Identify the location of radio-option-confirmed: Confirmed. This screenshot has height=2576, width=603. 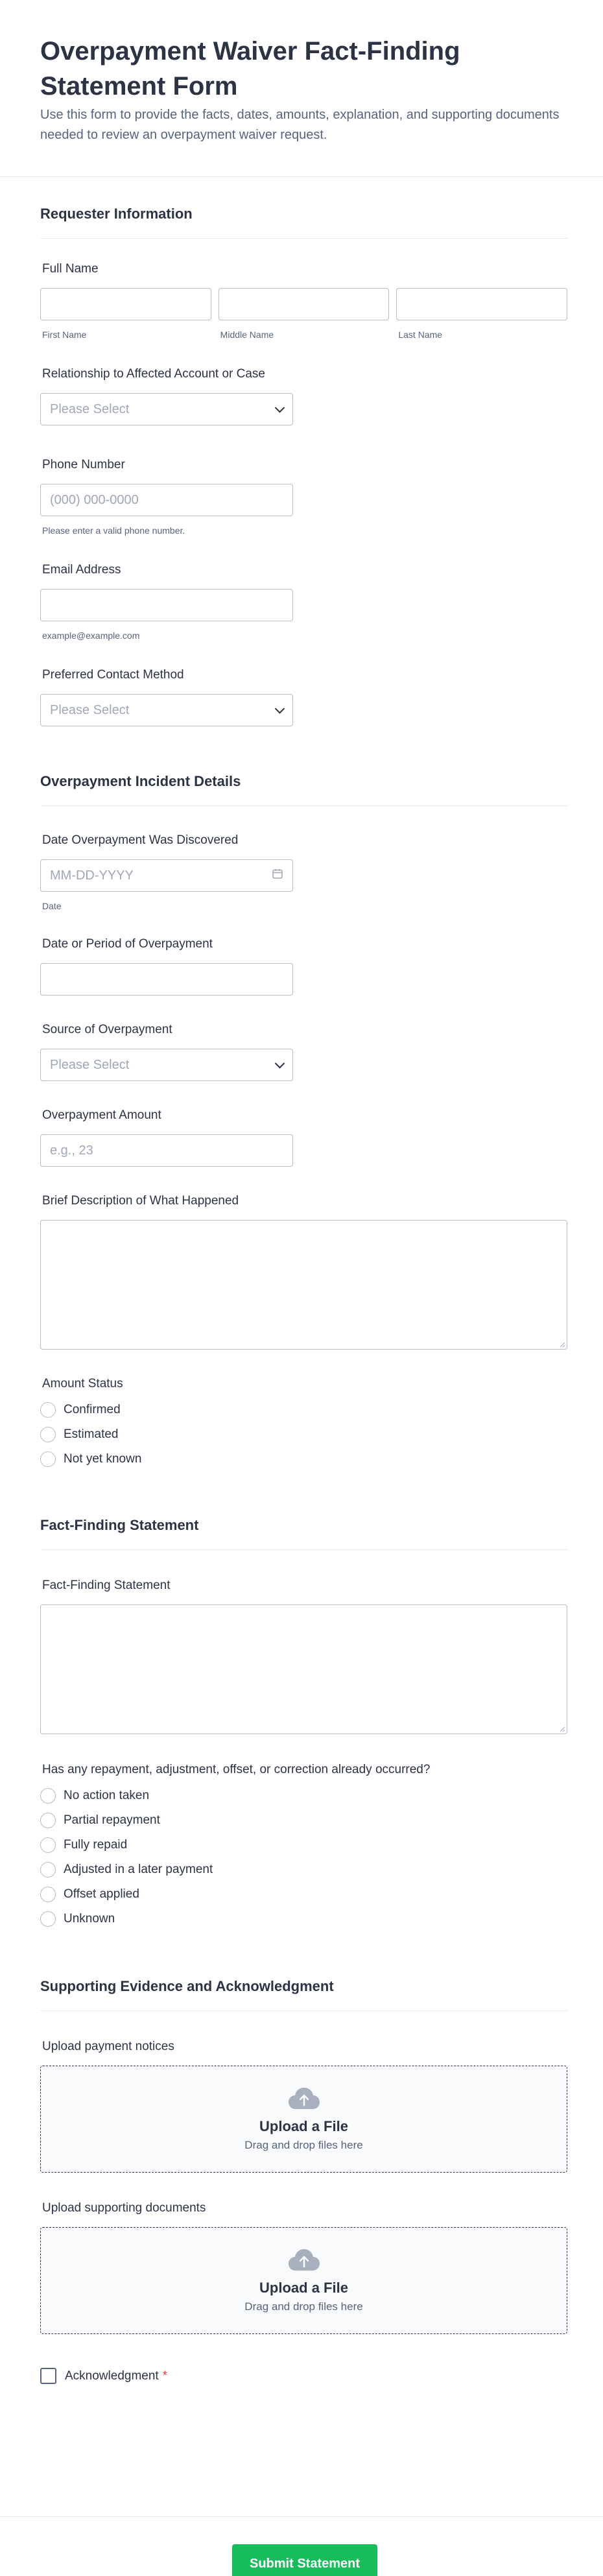
(305, 1410).